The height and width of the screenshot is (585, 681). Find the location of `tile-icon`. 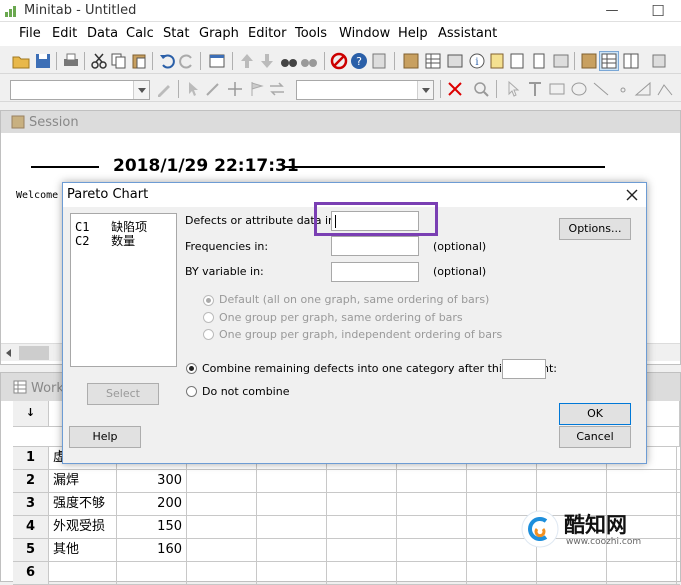

tile-icon is located at coordinates (631, 61).